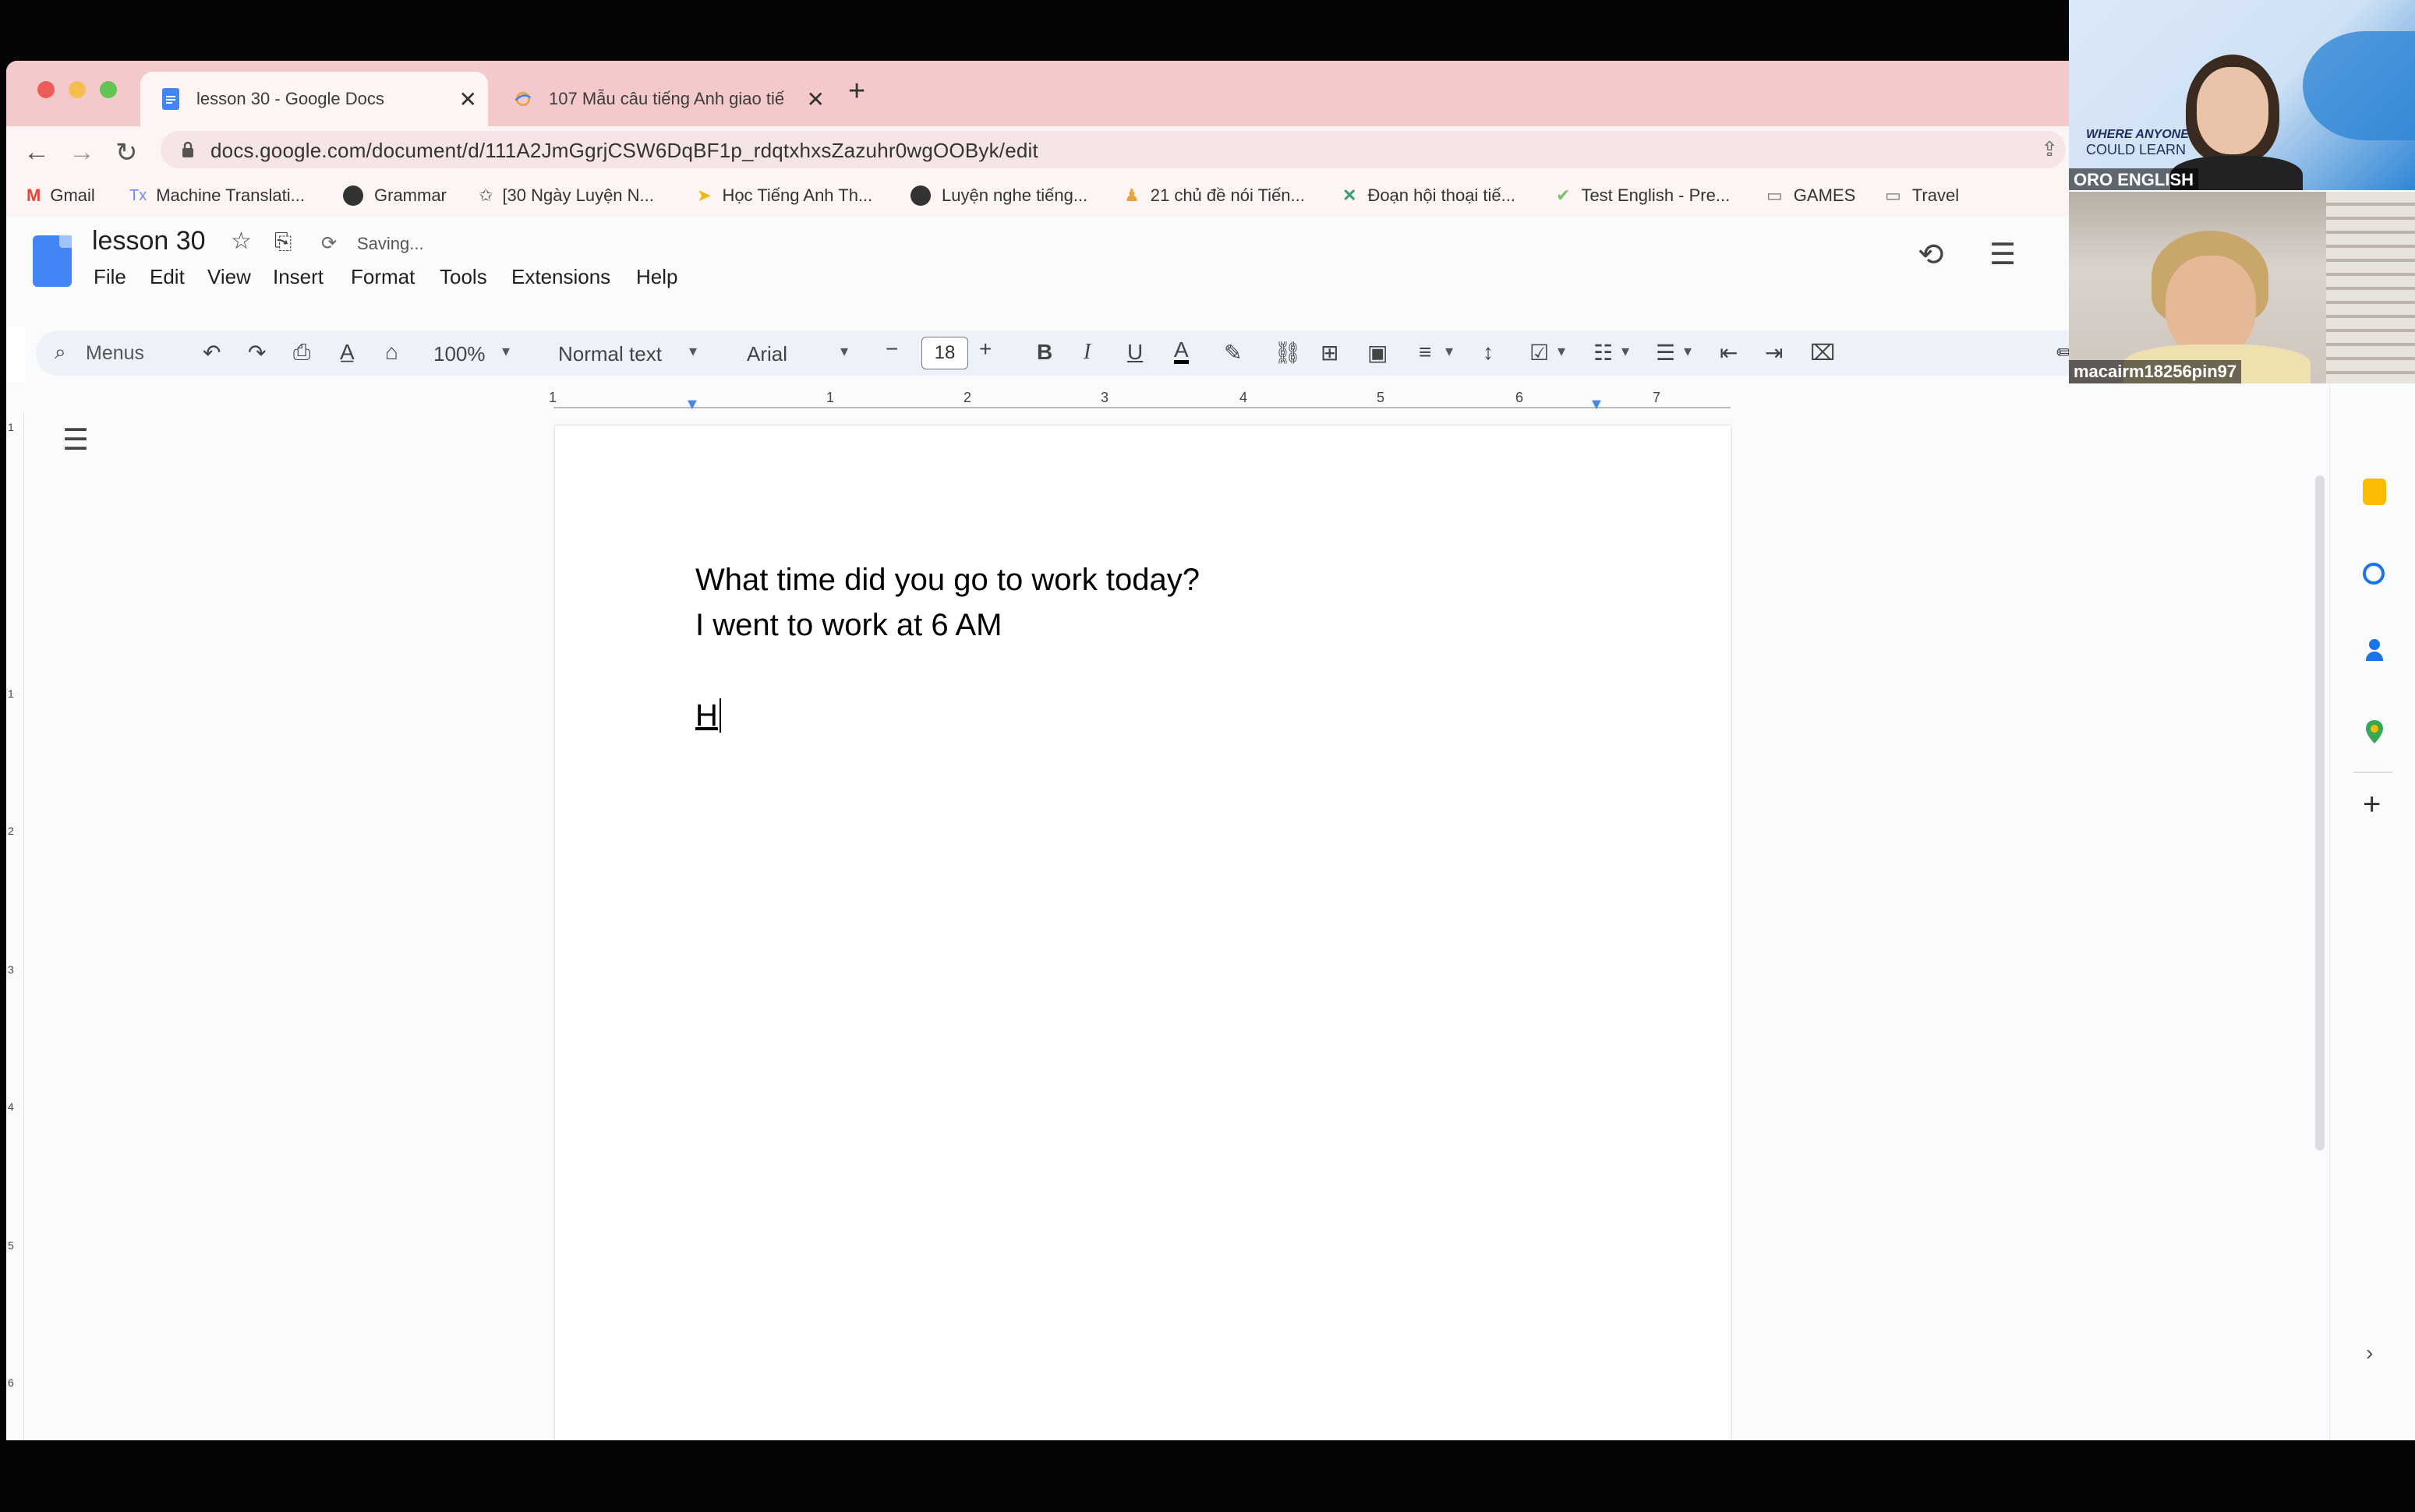 This screenshot has width=2415, height=1512. I want to click on student-face, so click(2211, 306).